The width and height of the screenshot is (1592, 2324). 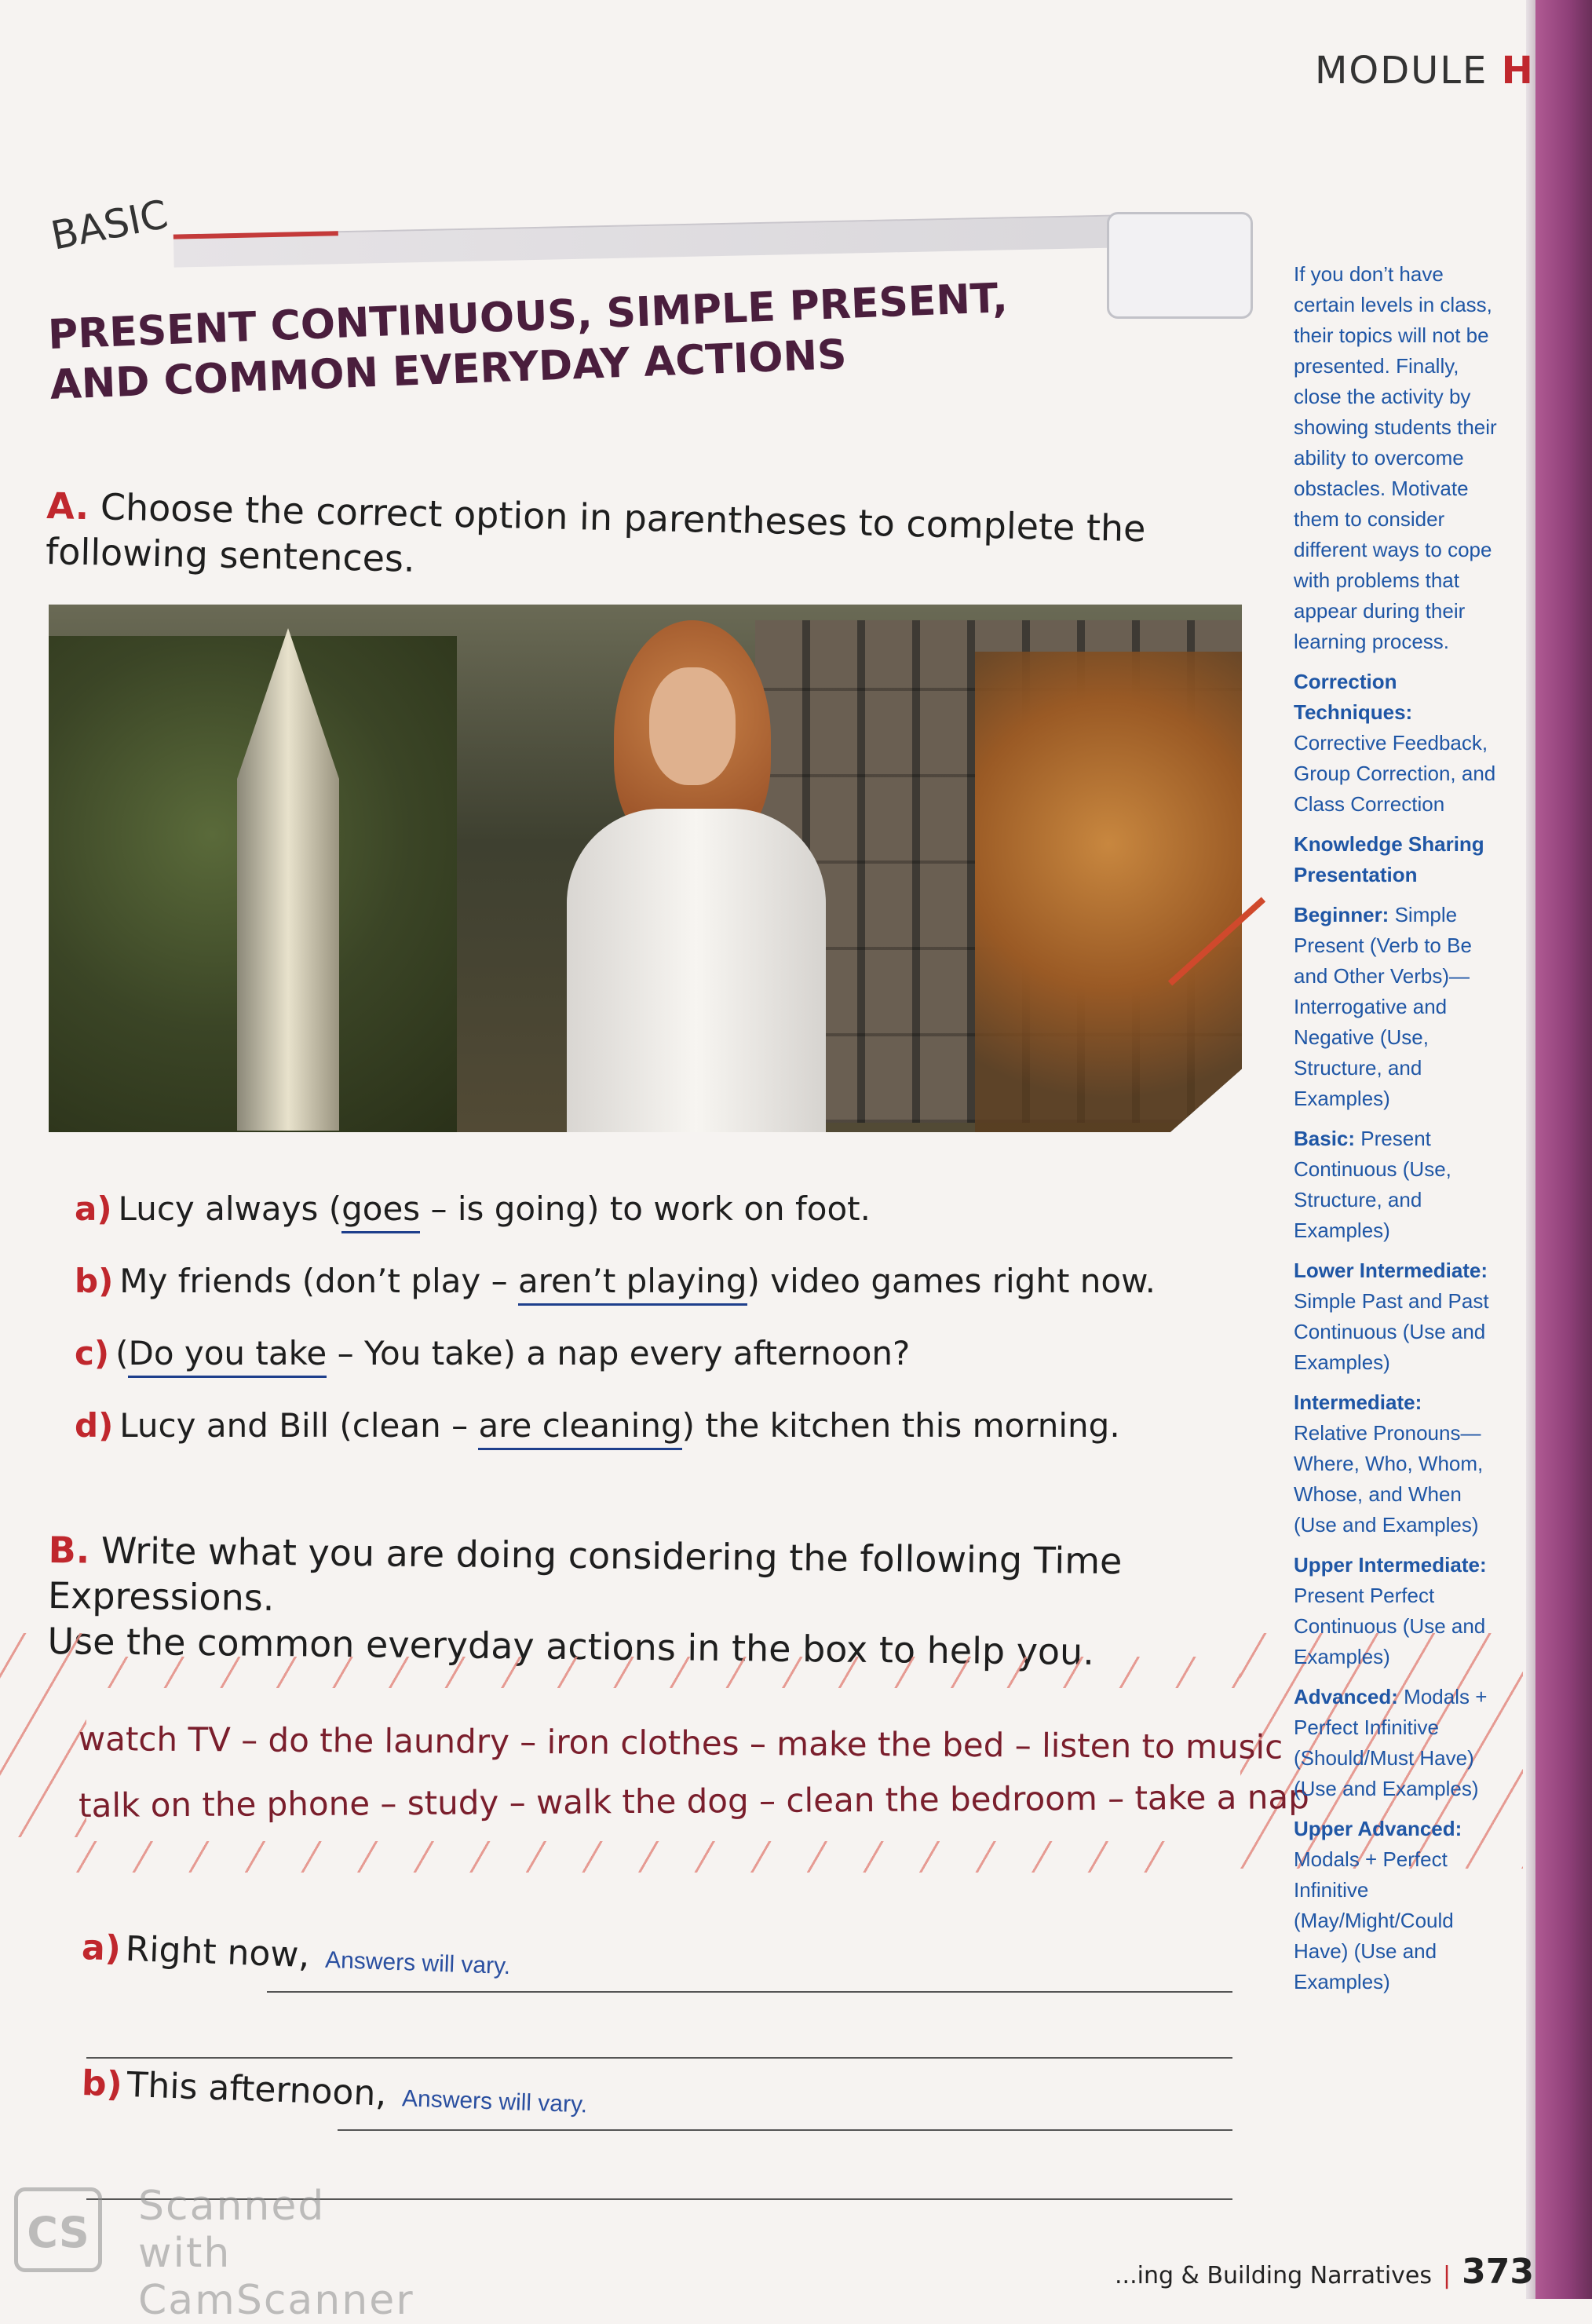 I want to click on answer-underline: are cleaning, so click(x=580, y=1428).